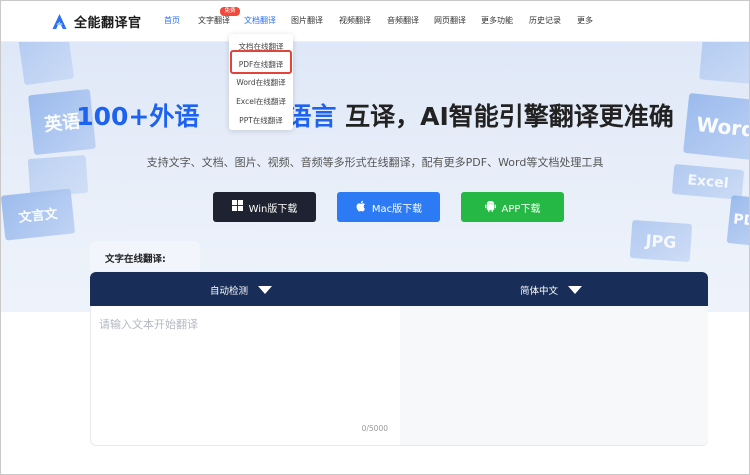 This screenshot has width=750, height=475. I want to click on source-text-input, so click(244, 366).